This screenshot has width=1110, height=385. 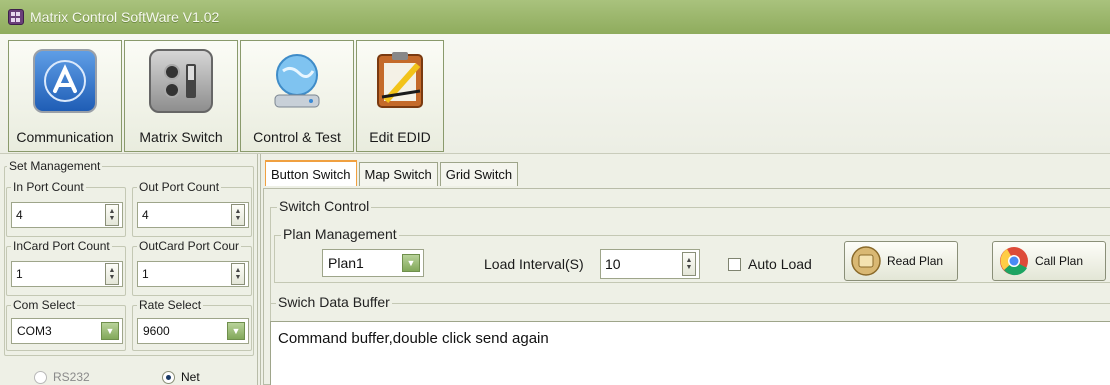 I want to click on radio-off-icon, so click(x=40, y=377).